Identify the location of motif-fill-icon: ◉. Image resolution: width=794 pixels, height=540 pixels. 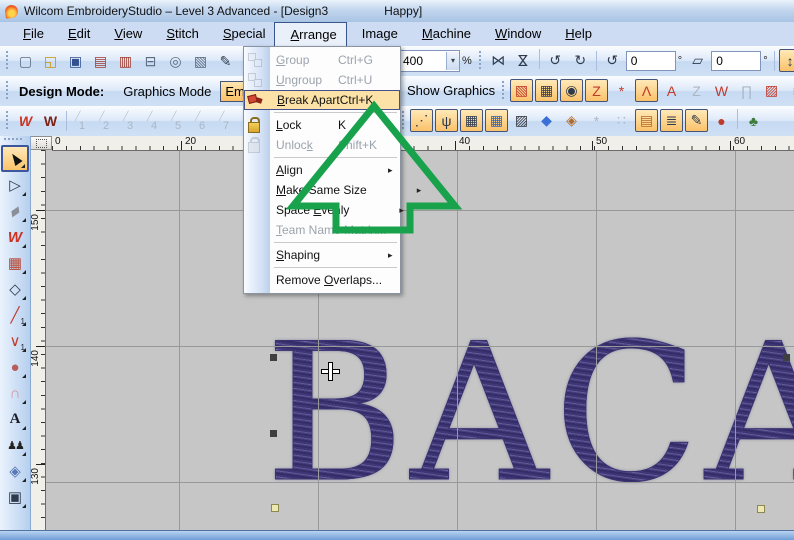
(571, 90).